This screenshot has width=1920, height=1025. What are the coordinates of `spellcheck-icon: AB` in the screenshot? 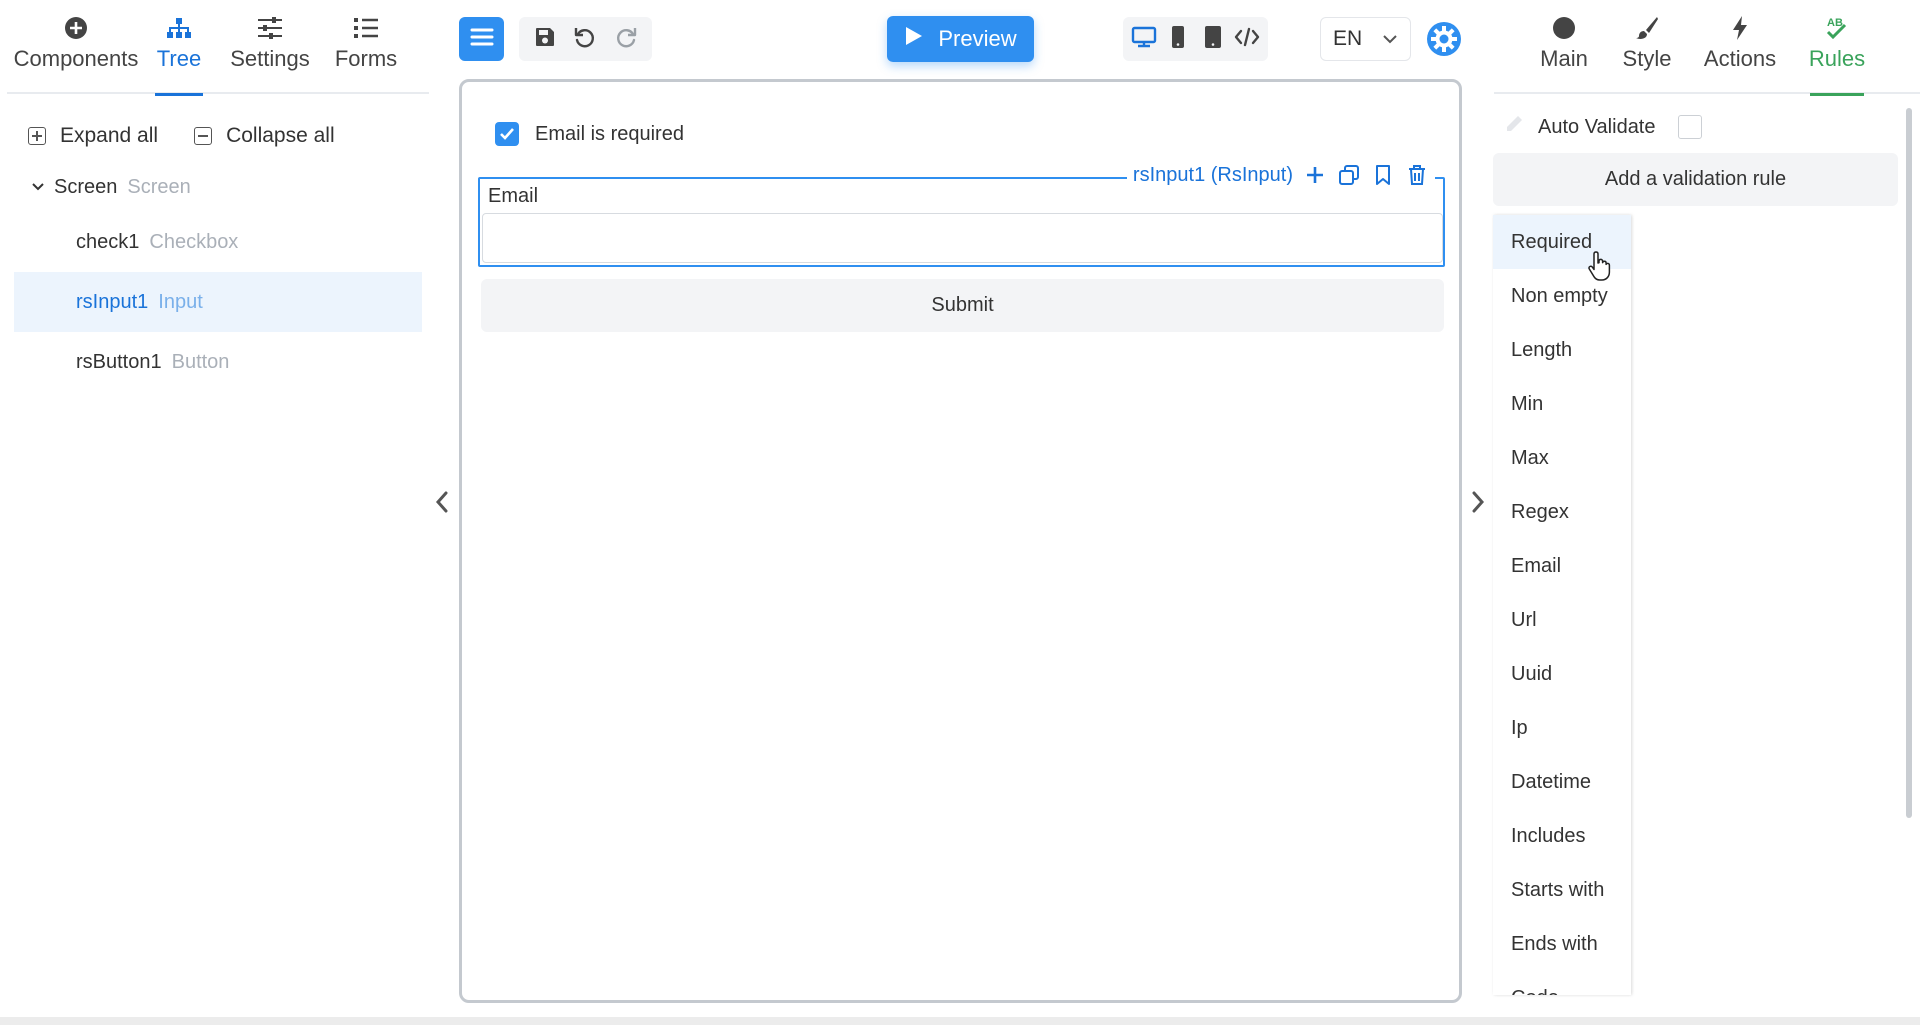 It's located at (1837, 28).